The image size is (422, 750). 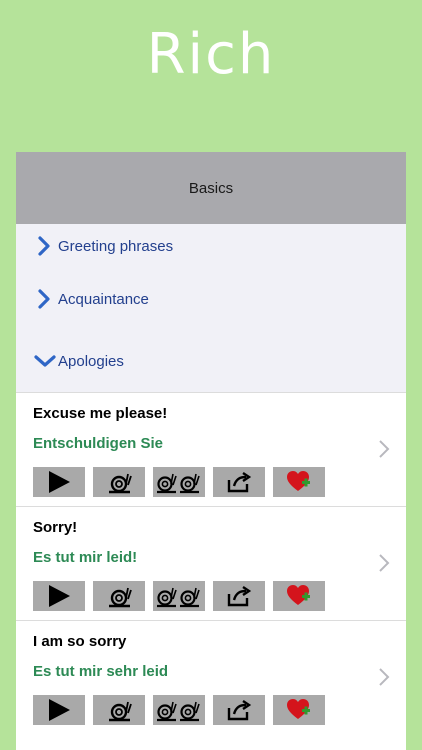 I want to click on section-header: Basics, so click(x=211, y=188).